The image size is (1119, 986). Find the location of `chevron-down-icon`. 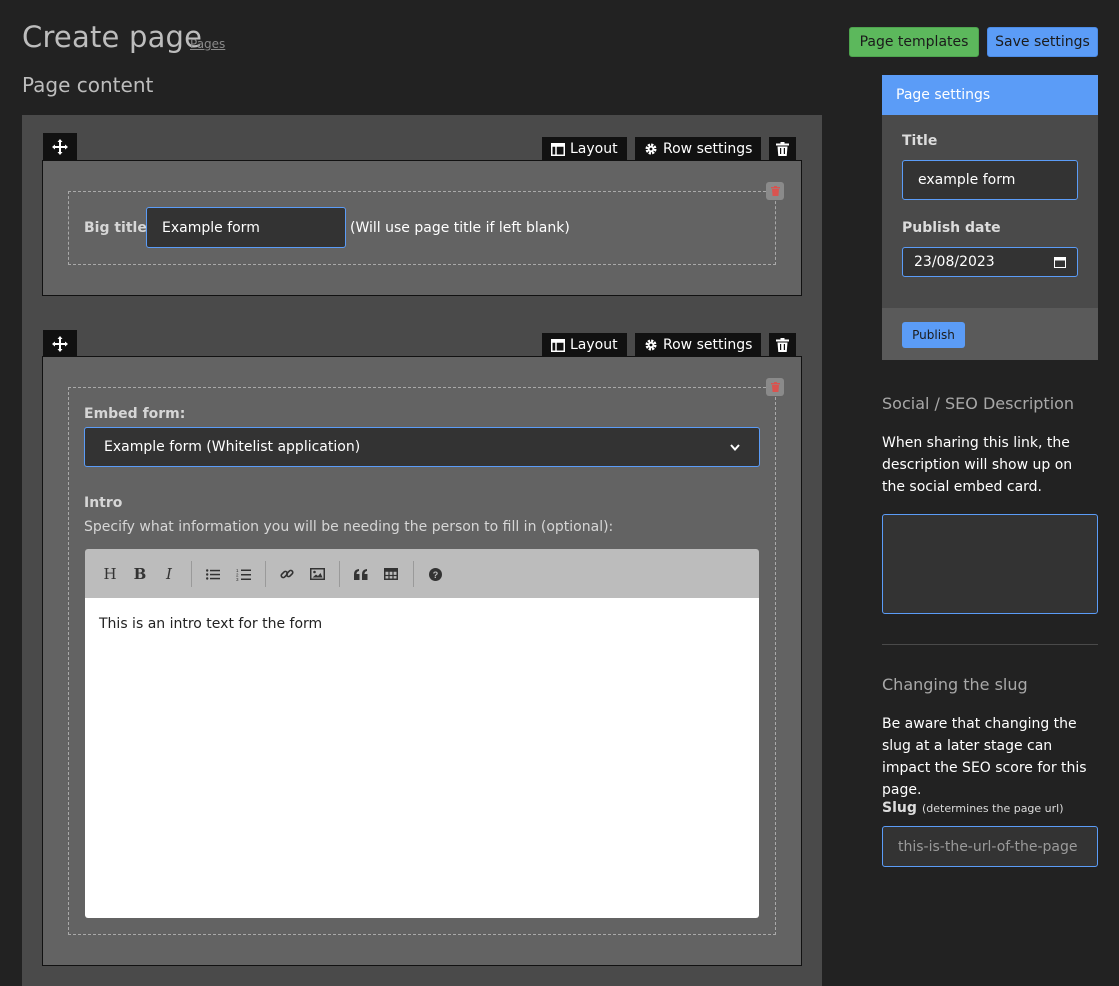

chevron-down-icon is located at coordinates (735, 447).